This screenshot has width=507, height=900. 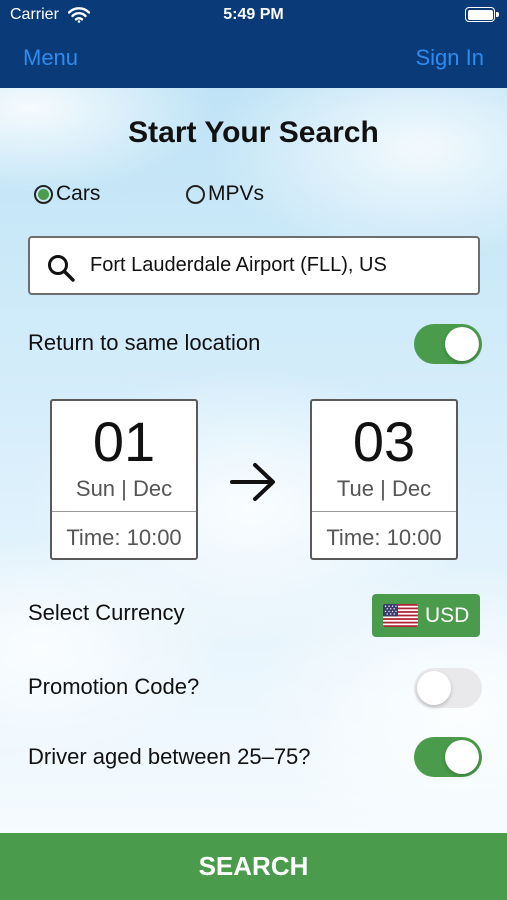 What do you see at coordinates (448, 344) in the screenshot?
I see `return-location-toggle` at bounding box center [448, 344].